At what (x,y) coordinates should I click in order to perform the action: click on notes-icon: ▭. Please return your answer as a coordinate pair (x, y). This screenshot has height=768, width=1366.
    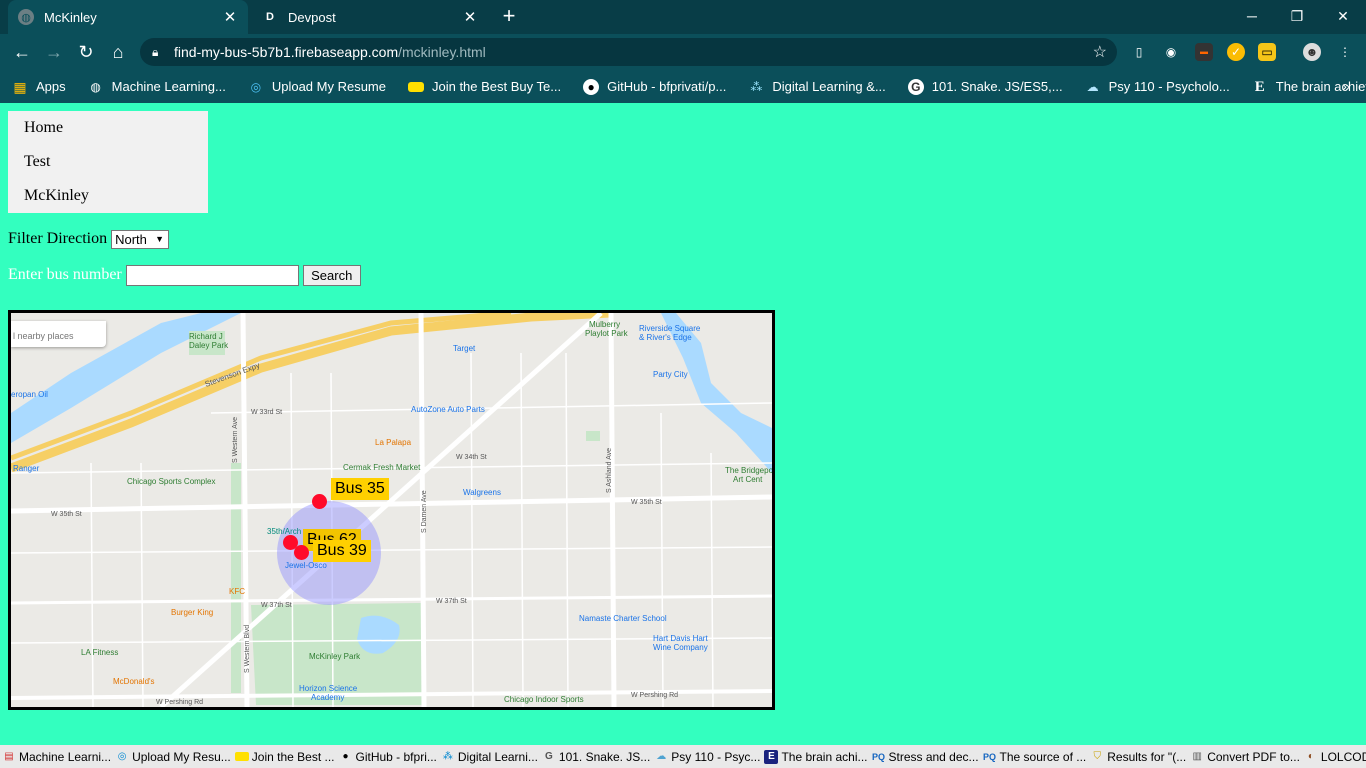
    Looking at the image, I should click on (1267, 52).